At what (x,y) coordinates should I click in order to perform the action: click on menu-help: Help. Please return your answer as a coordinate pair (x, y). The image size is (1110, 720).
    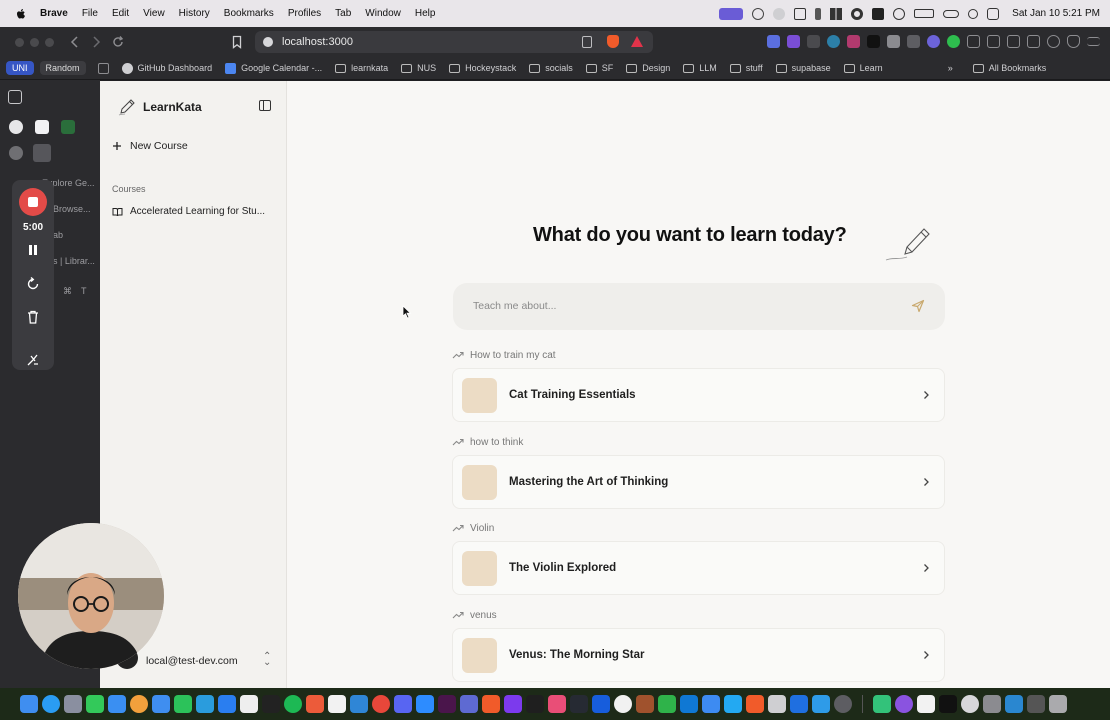
    Looking at the image, I should click on (425, 13).